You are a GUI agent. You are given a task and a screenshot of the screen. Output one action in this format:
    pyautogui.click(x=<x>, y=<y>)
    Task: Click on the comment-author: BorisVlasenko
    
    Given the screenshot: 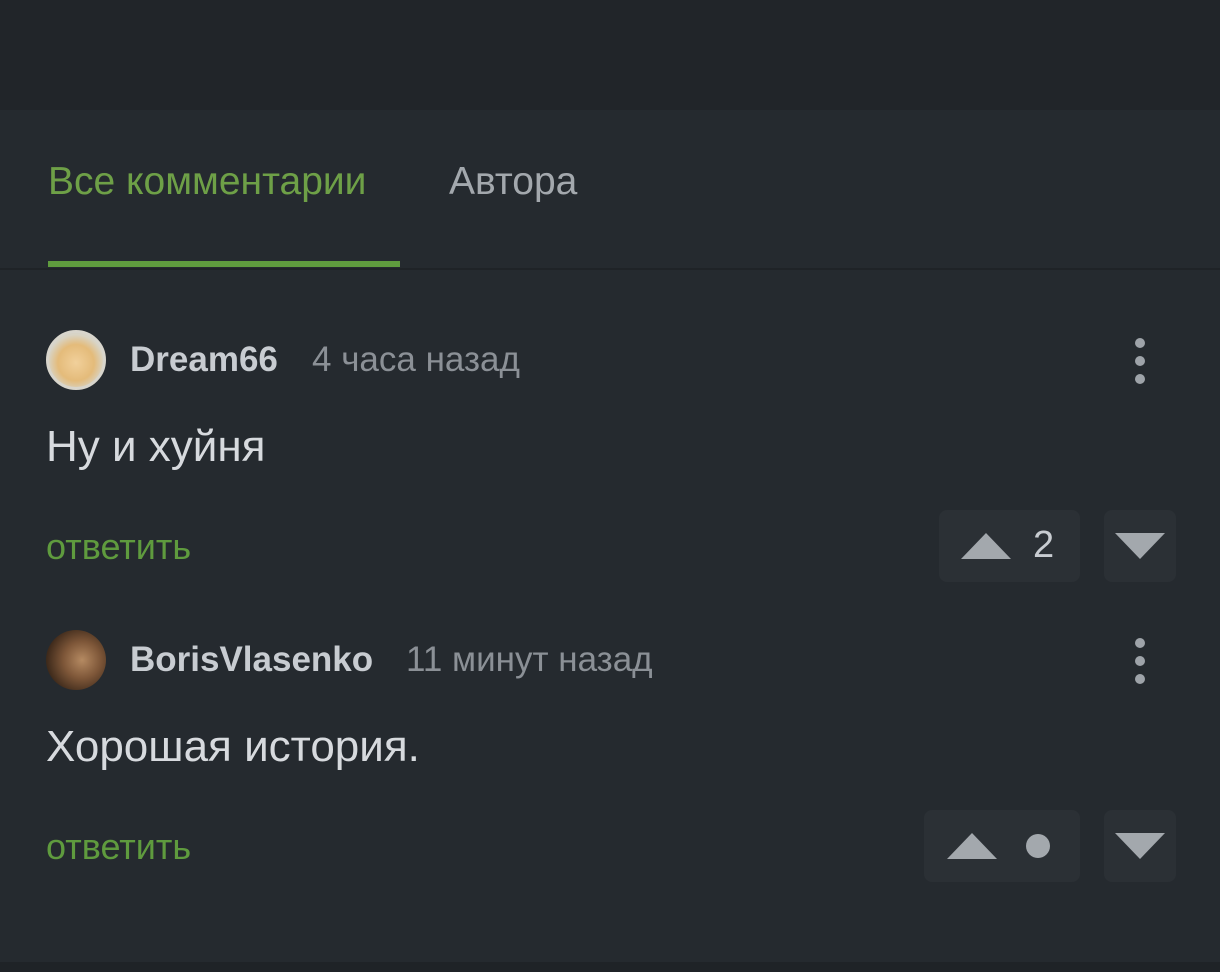 What is the action you would take?
    pyautogui.click(x=251, y=660)
    